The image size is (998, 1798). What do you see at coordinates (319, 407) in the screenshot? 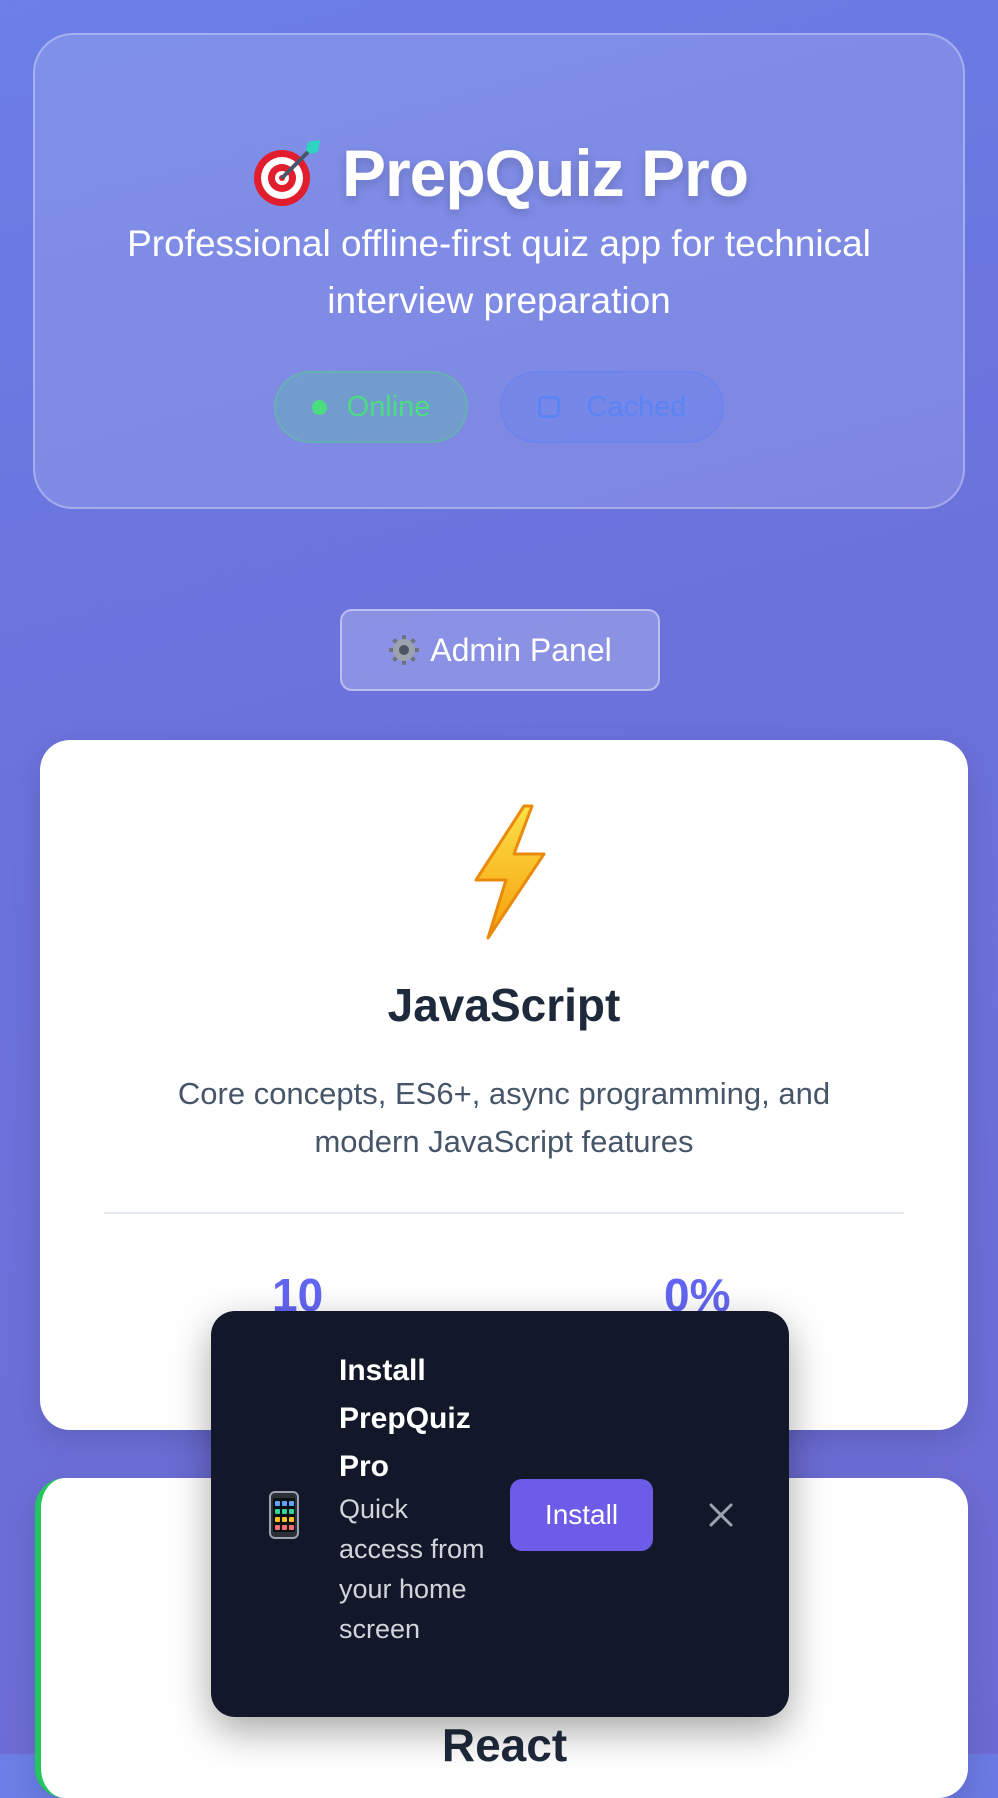
I see `online-dot-icon` at bounding box center [319, 407].